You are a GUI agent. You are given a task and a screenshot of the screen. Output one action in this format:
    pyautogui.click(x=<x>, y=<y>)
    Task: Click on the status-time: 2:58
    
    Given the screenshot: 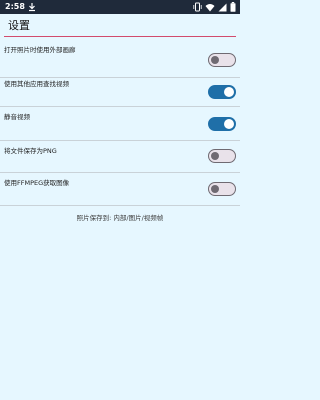 What is the action you would take?
    pyautogui.click(x=15, y=6)
    